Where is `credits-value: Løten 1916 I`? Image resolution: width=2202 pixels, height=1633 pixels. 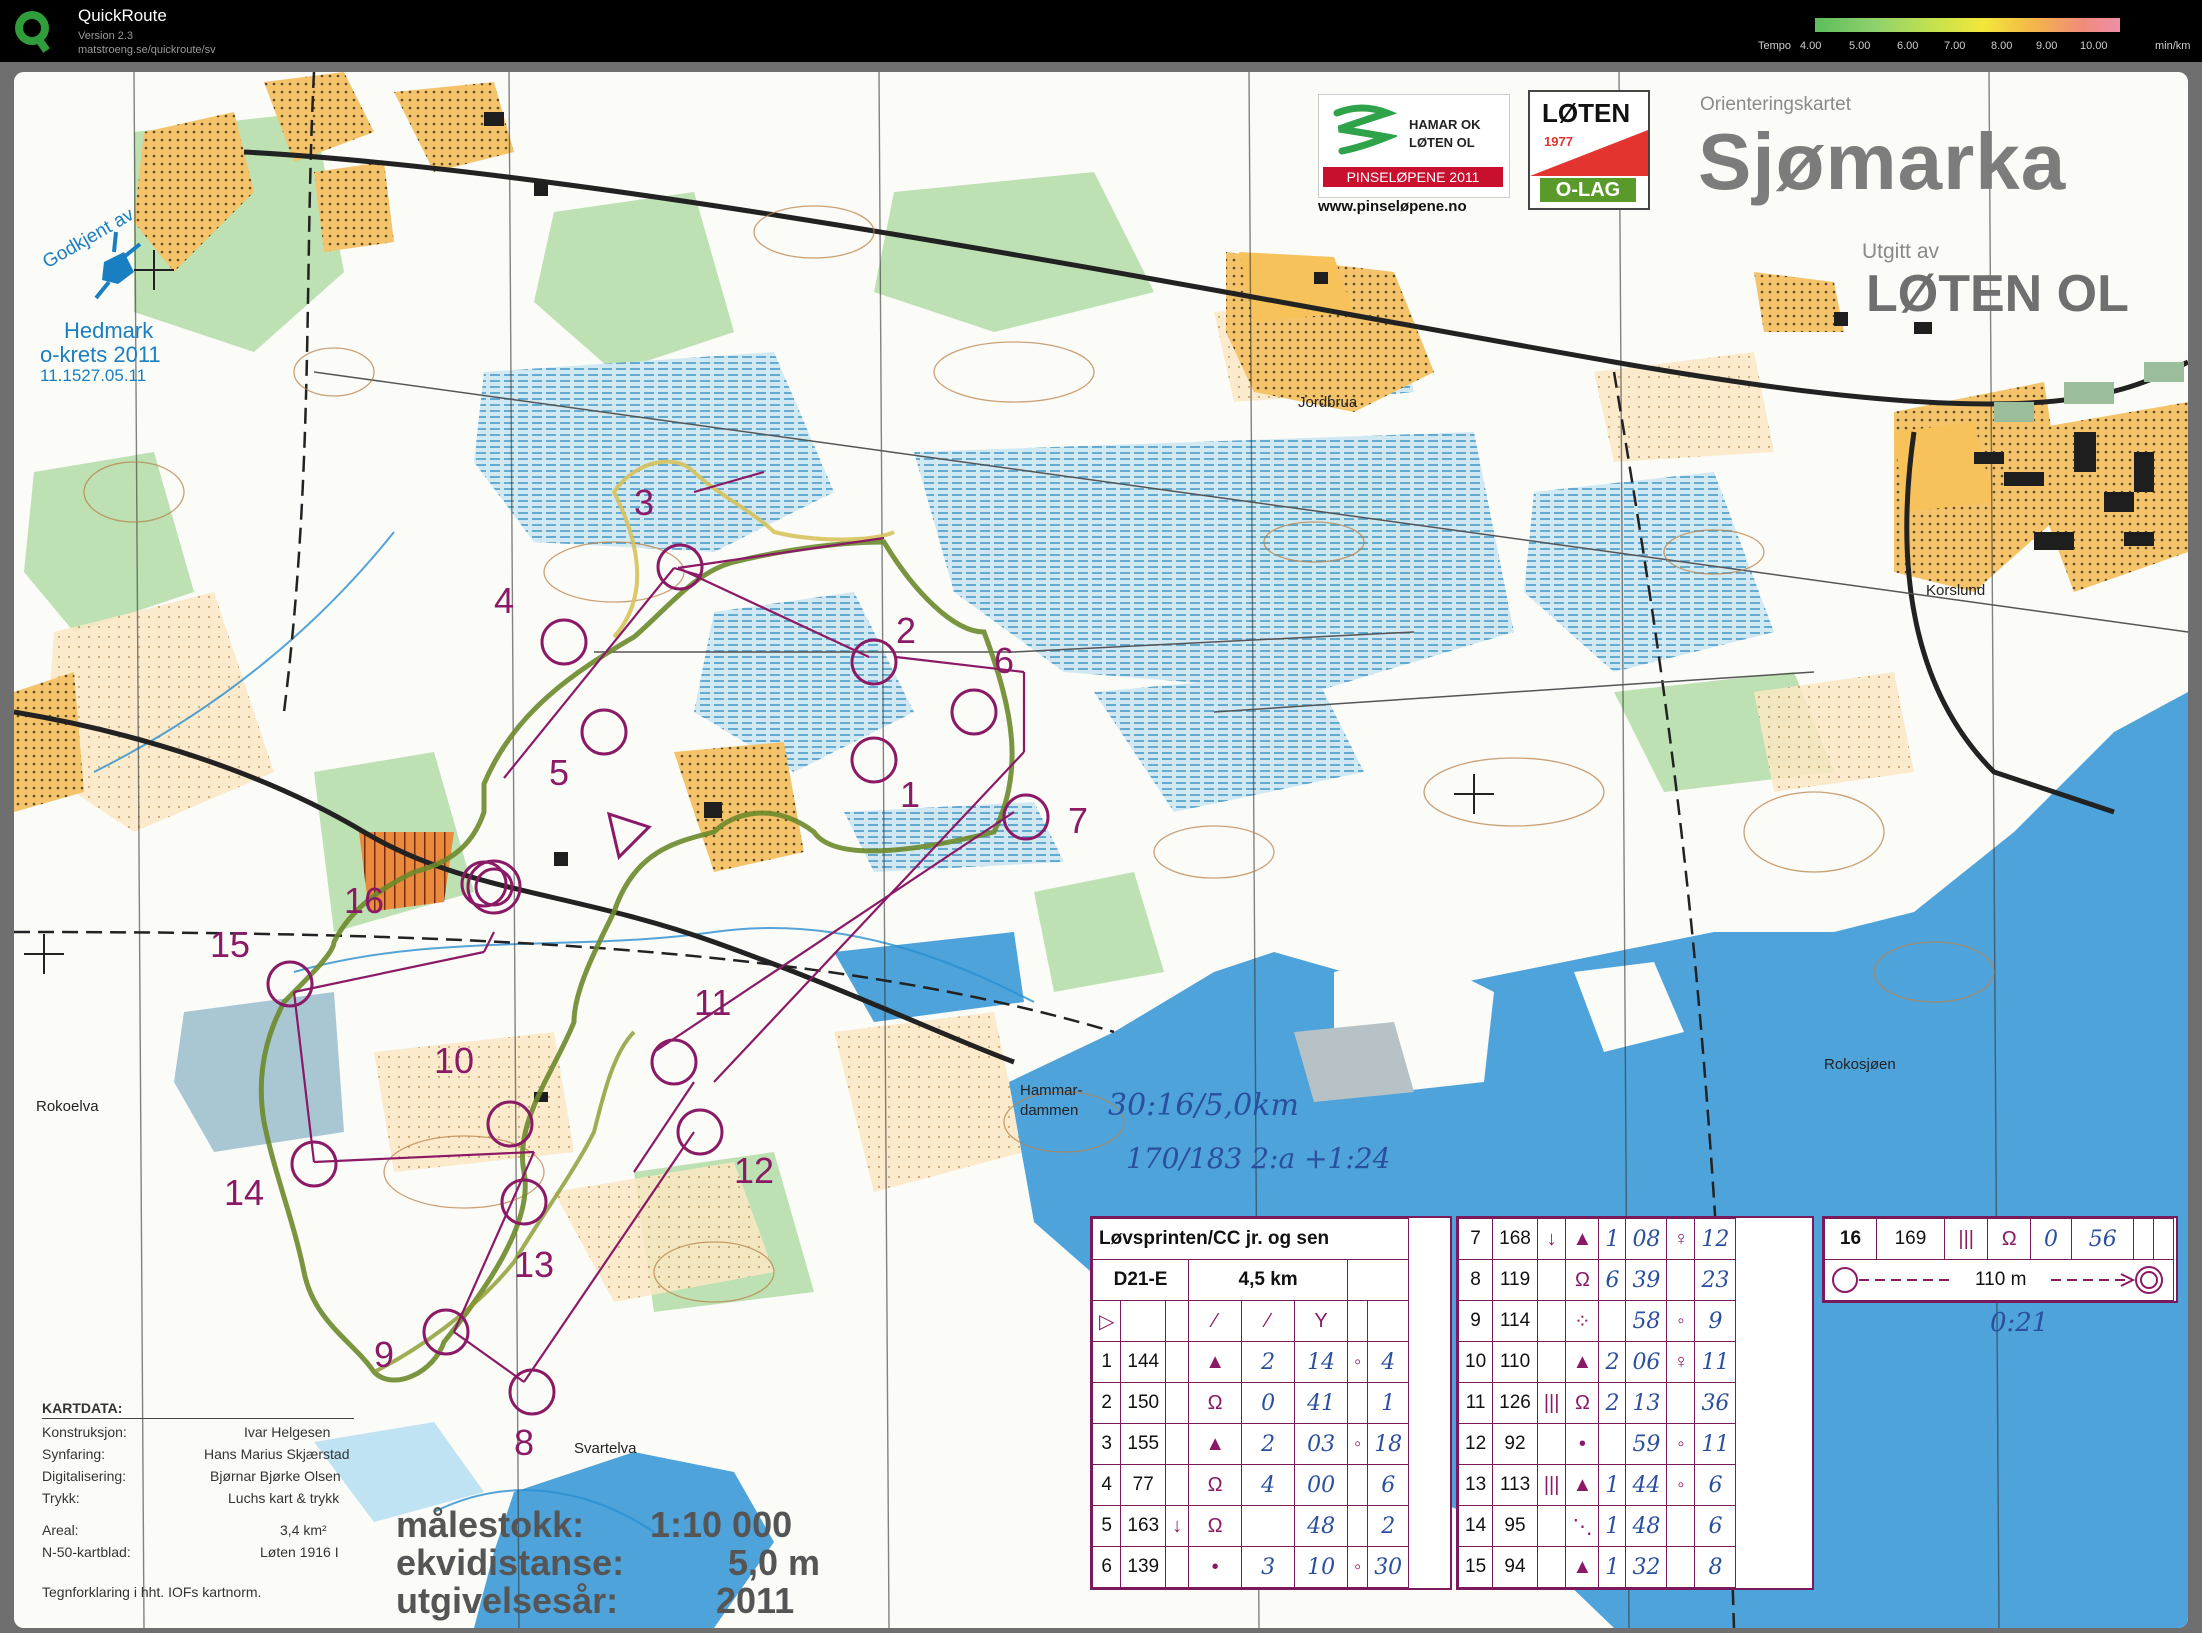 credits-value: Løten 1916 I is located at coordinates (299, 1552).